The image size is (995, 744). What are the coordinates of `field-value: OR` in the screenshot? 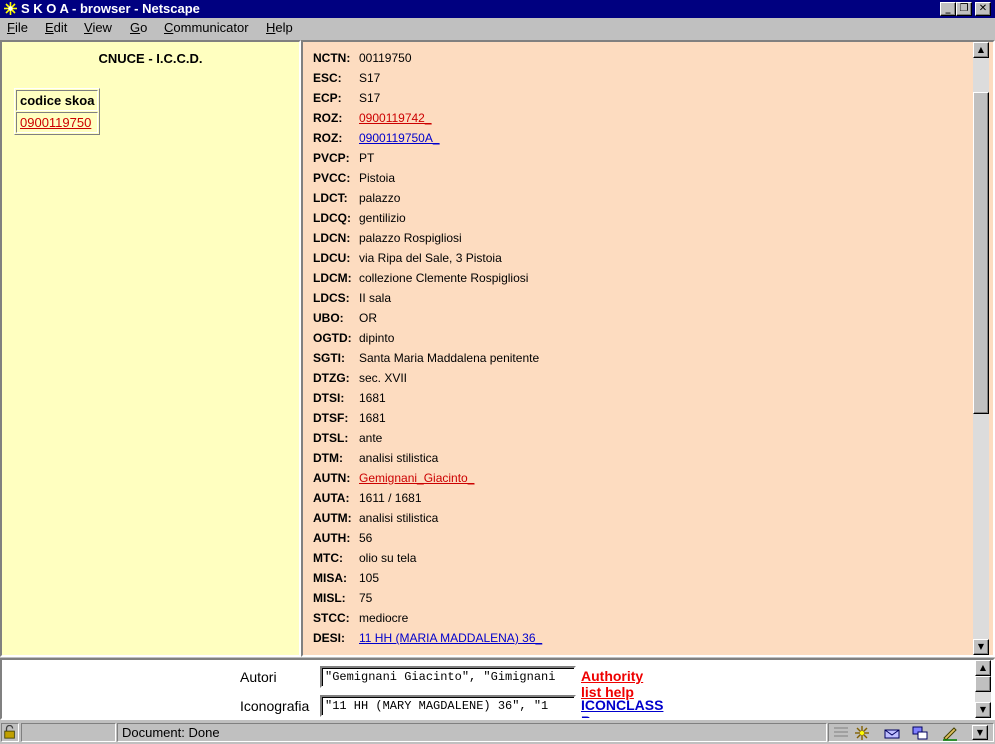 It's located at (368, 318).